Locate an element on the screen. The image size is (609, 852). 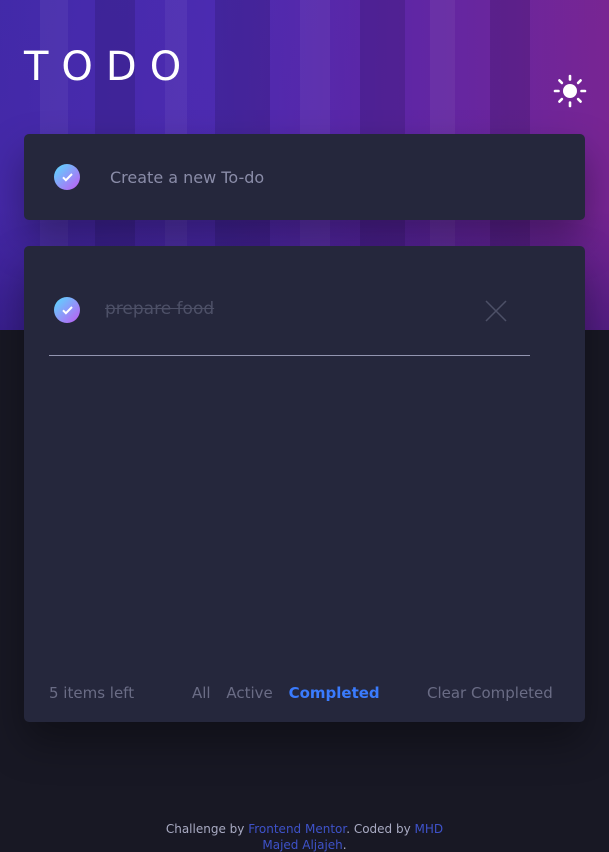
clear-completed-button: Clear Completed is located at coordinates (490, 693).